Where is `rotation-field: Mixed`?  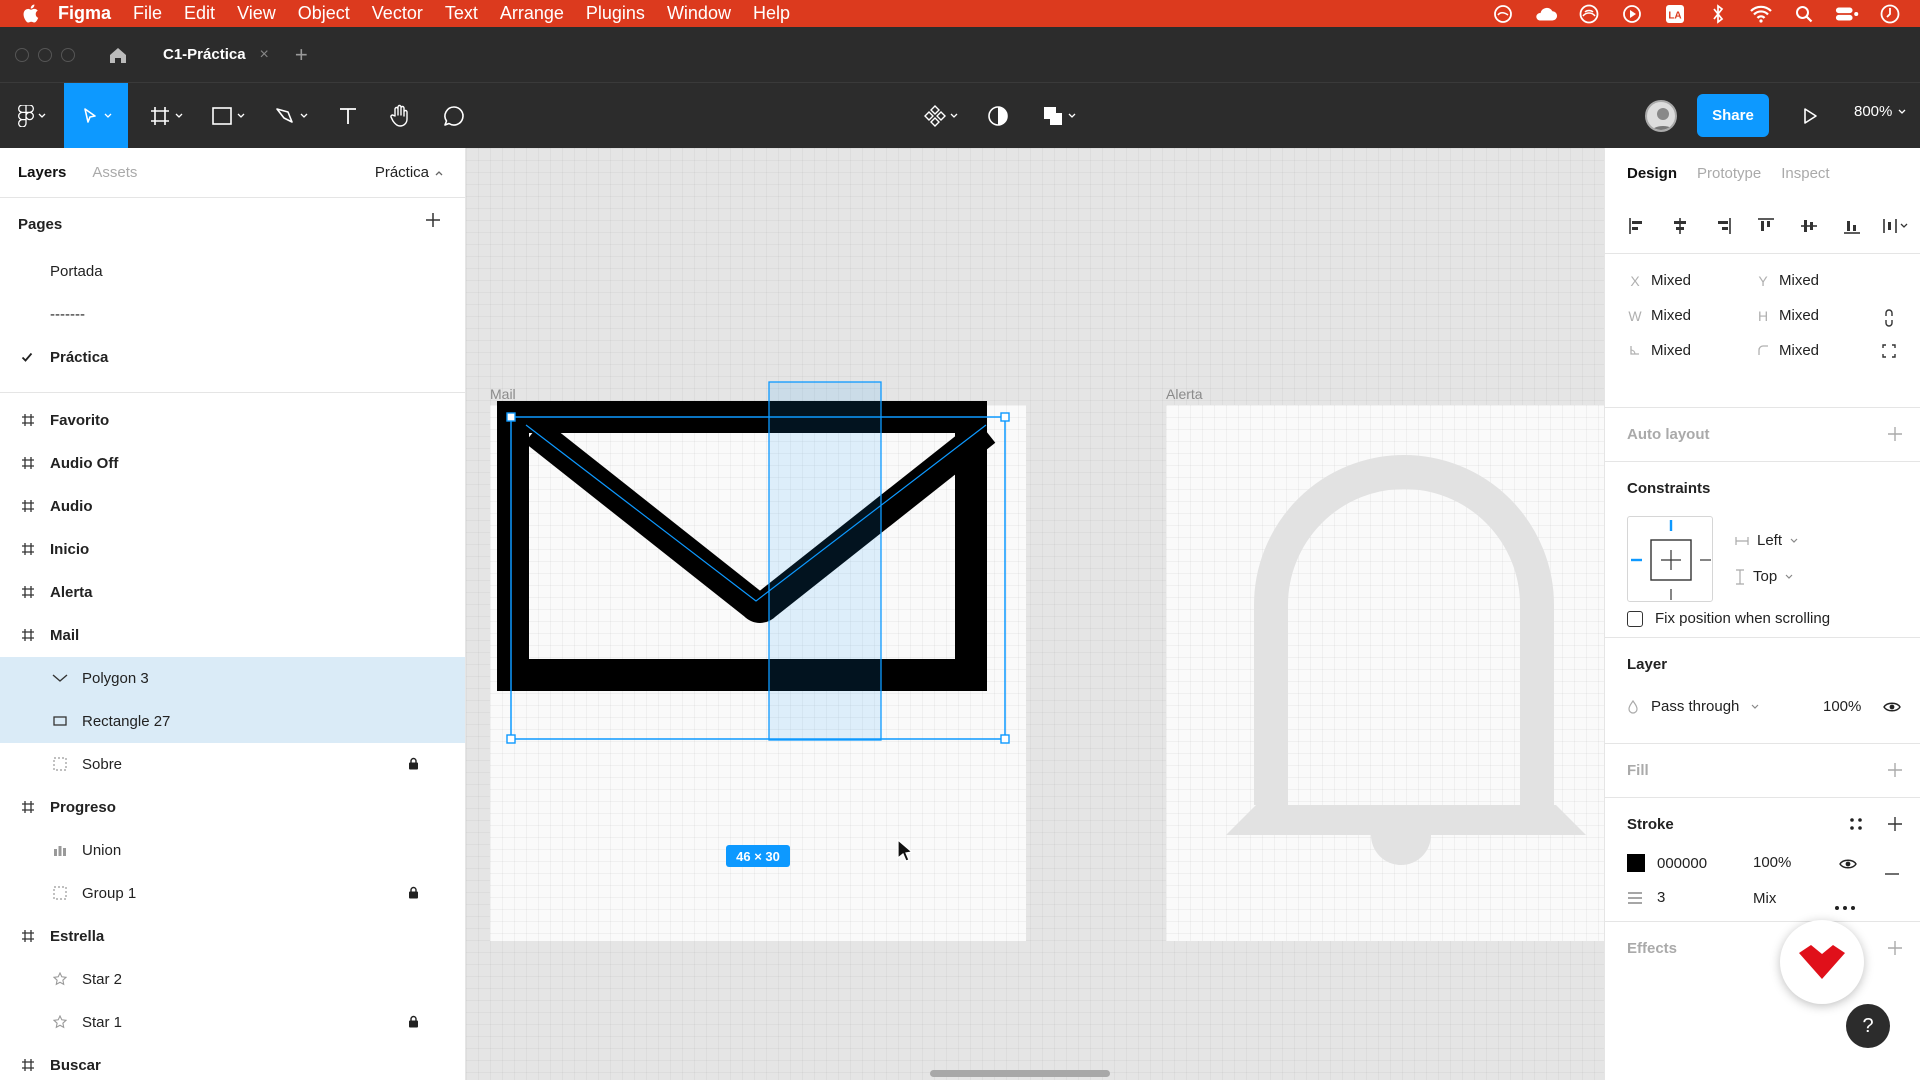 rotation-field: Mixed is located at coordinates (1655, 350).